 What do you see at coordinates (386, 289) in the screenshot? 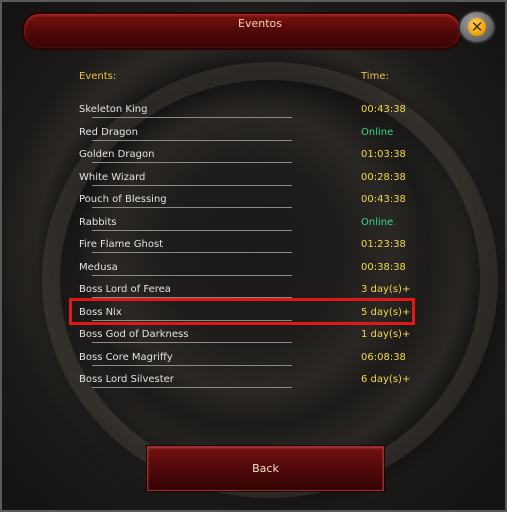
I see `event-time: 3 day(s)+` at bounding box center [386, 289].